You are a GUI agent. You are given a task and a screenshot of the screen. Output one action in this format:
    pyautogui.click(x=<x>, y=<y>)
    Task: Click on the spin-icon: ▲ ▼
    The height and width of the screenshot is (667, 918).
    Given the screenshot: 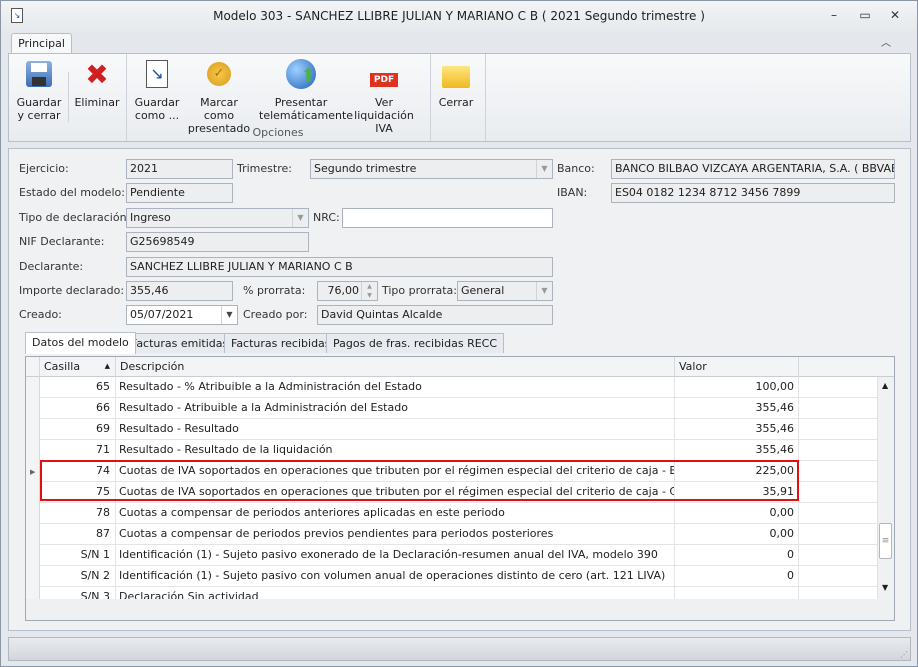 What is the action you would take?
    pyautogui.click(x=369, y=291)
    